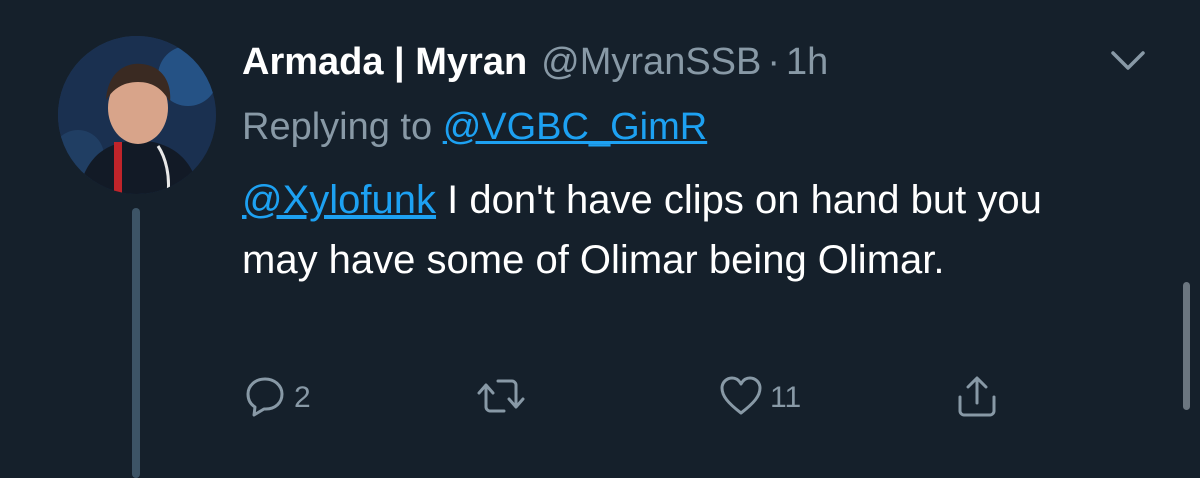 Image resolution: width=1200 pixels, height=478 pixels. Describe the element at coordinates (741, 398) in the screenshot. I see `heart-icon` at that location.